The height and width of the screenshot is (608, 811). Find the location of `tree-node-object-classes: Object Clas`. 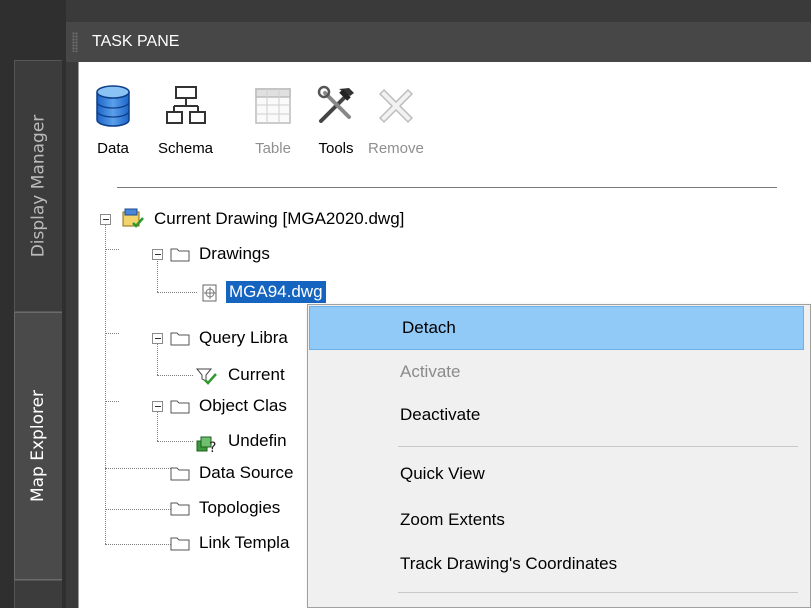

tree-node-object-classes: Object Clas is located at coordinates (230, 406).